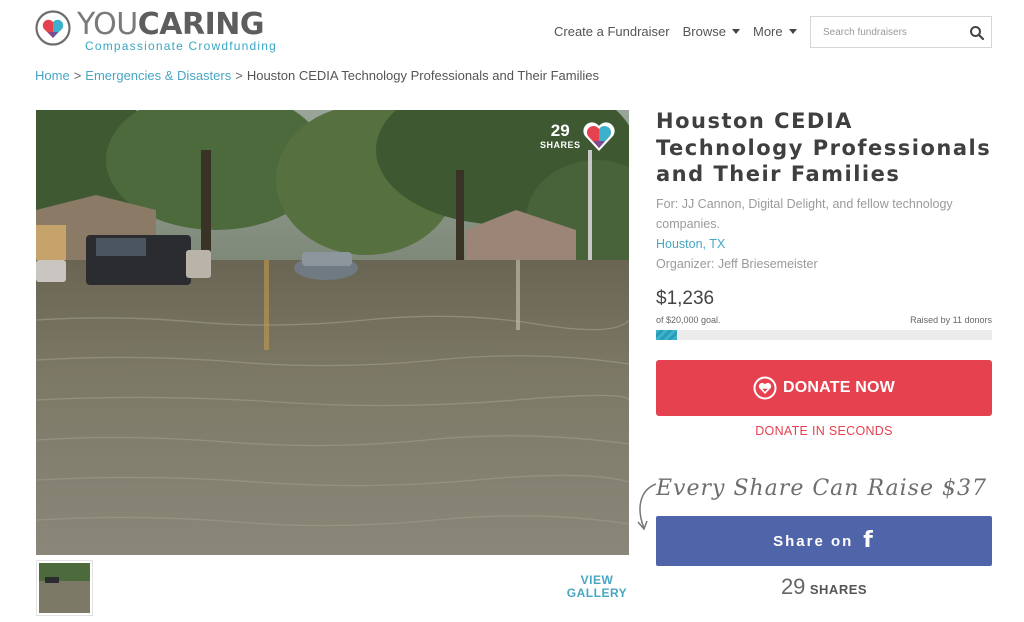 Image resolution: width=1024 pixels, height=622 pixels. I want to click on search-box, so click(901, 32).